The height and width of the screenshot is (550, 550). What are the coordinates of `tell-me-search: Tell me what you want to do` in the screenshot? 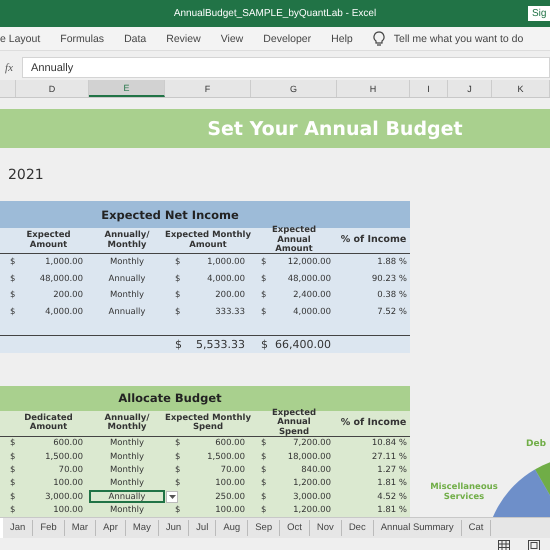 It's located at (459, 38).